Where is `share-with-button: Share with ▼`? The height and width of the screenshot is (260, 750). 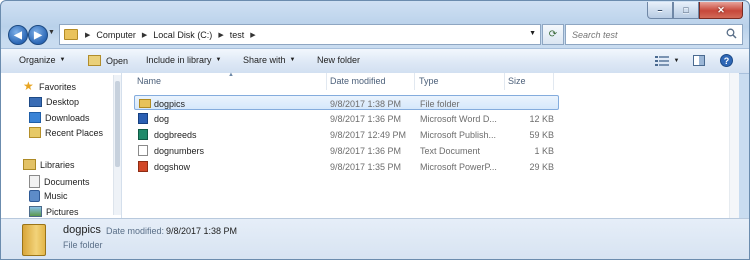 share-with-button: Share with ▼ is located at coordinates (269, 60).